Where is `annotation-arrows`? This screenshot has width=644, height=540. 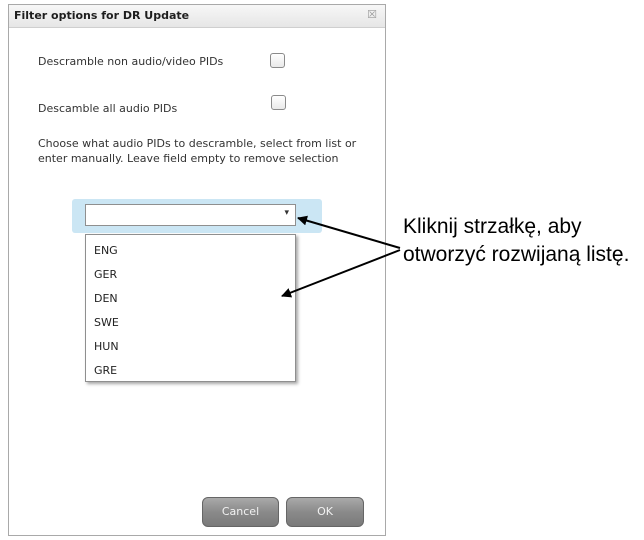 annotation-arrows is located at coordinates (341, 256).